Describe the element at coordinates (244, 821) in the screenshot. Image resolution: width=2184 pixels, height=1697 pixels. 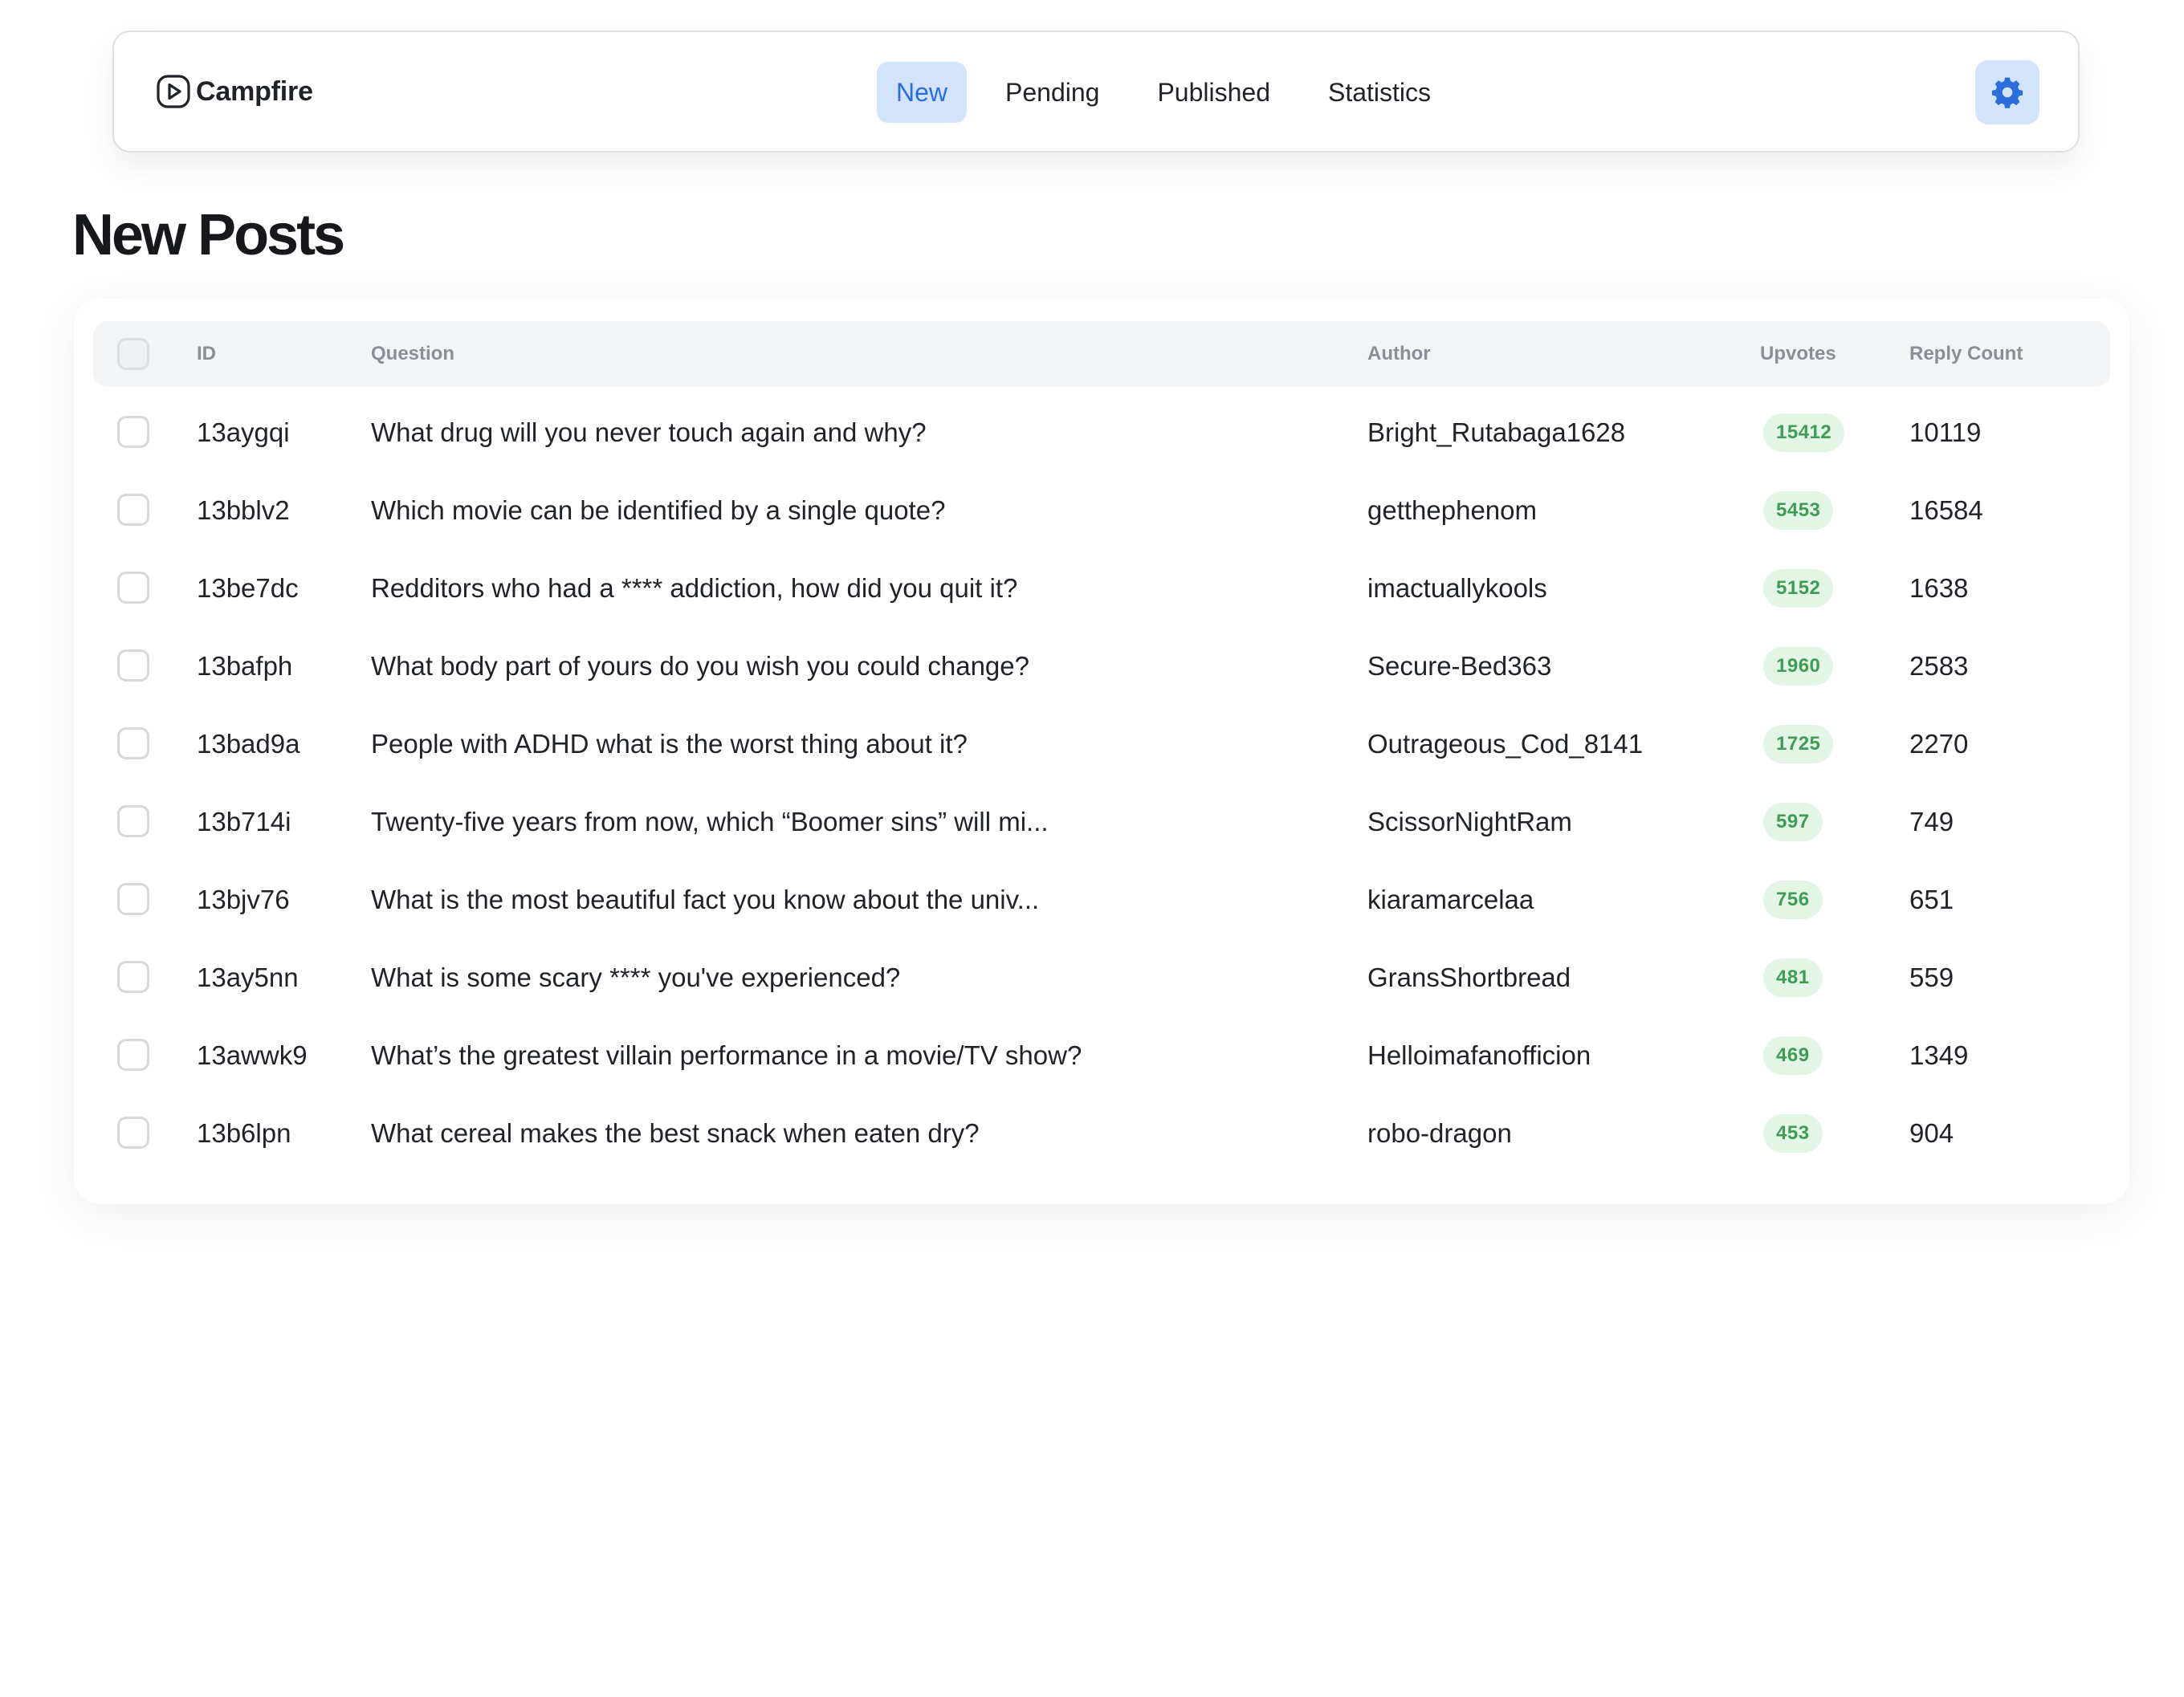
I see `post-id: 13b714i` at that location.